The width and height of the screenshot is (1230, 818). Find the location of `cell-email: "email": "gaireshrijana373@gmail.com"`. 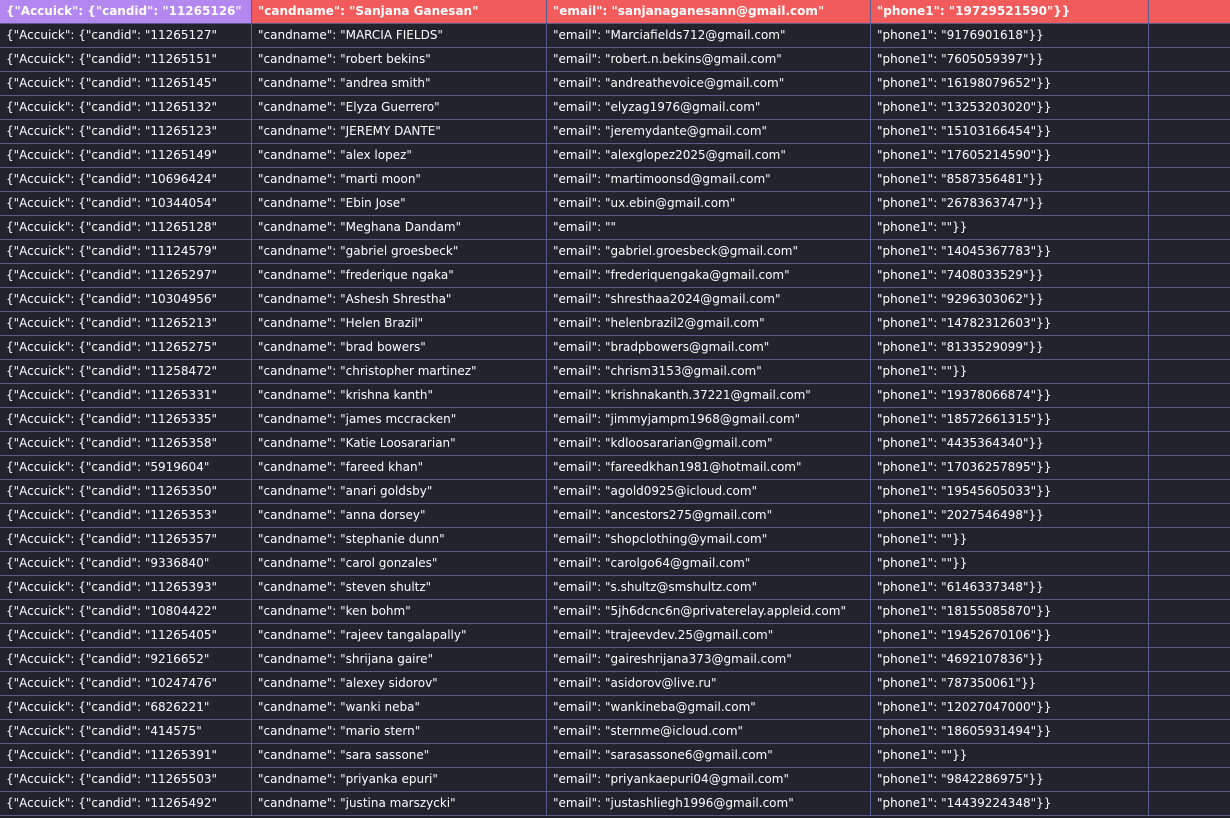

cell-email: "email": "gaireshrijana373@gmail.com" is located at coordinates (709, 659).